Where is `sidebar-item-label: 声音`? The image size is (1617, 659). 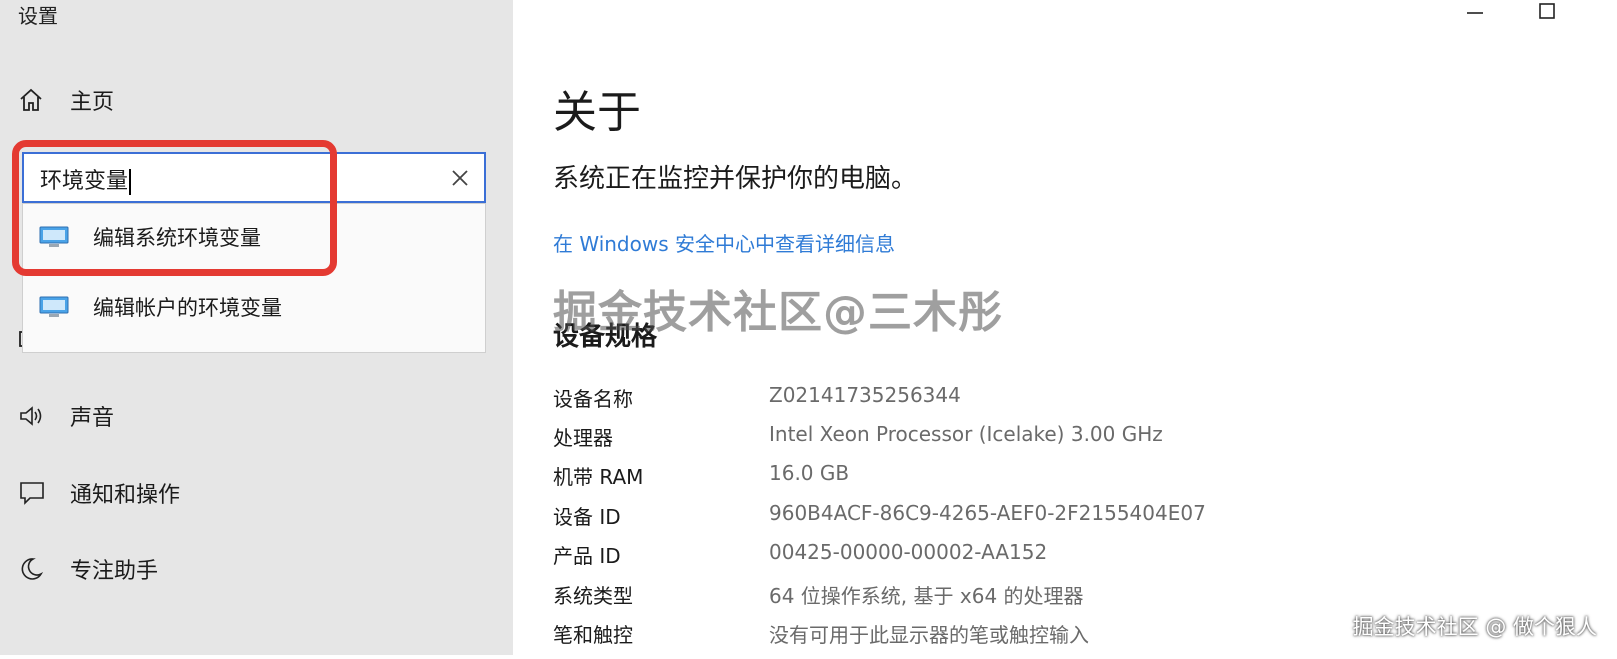
sidebar-item-label: 声音 is located at coordinates (92, 418).